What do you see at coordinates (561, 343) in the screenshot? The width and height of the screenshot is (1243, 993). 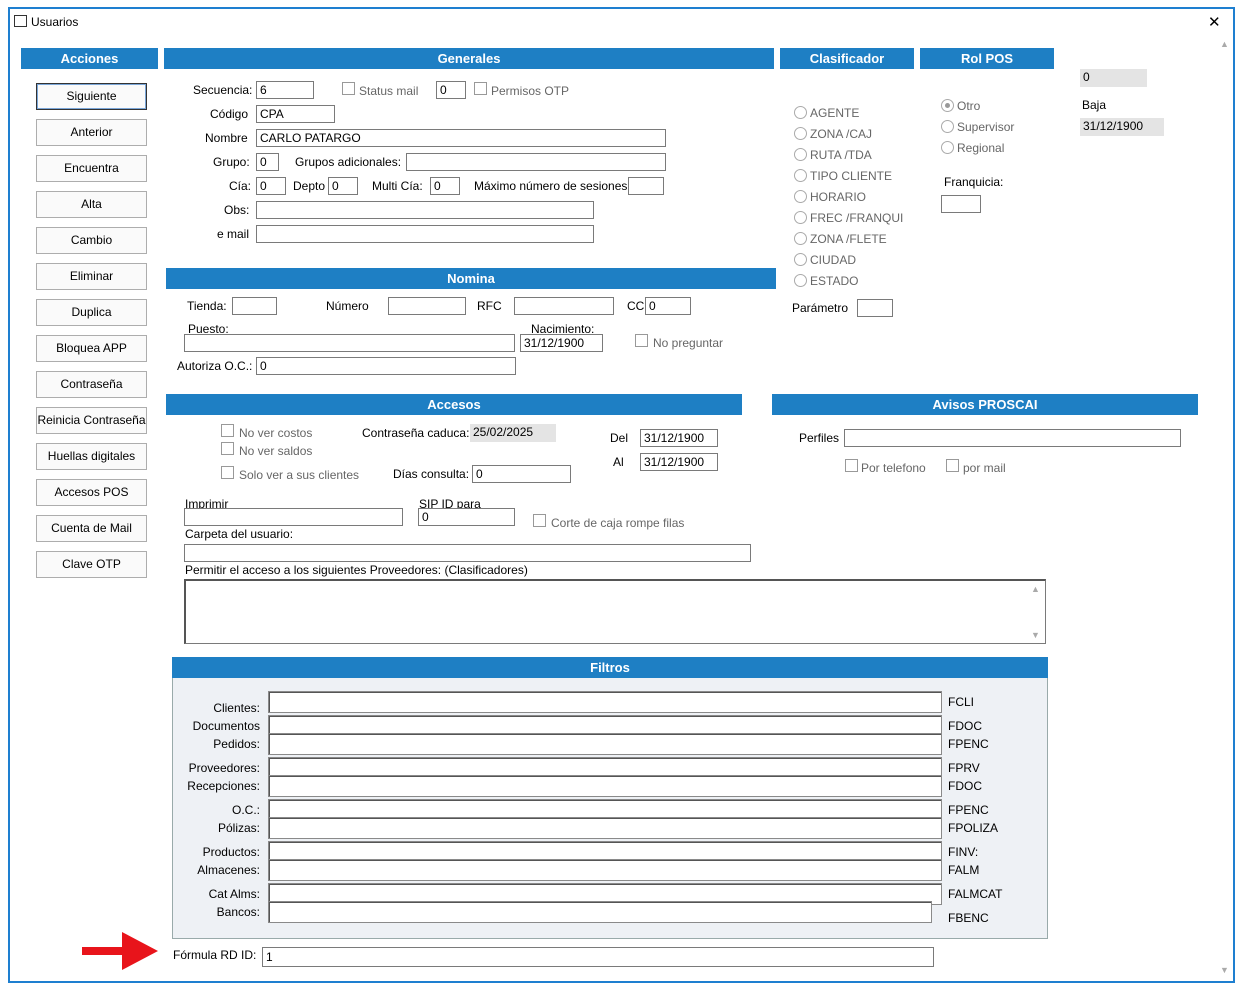 I see `nacimiento-field: 31/12/1900` at bounding box center [561, 343].